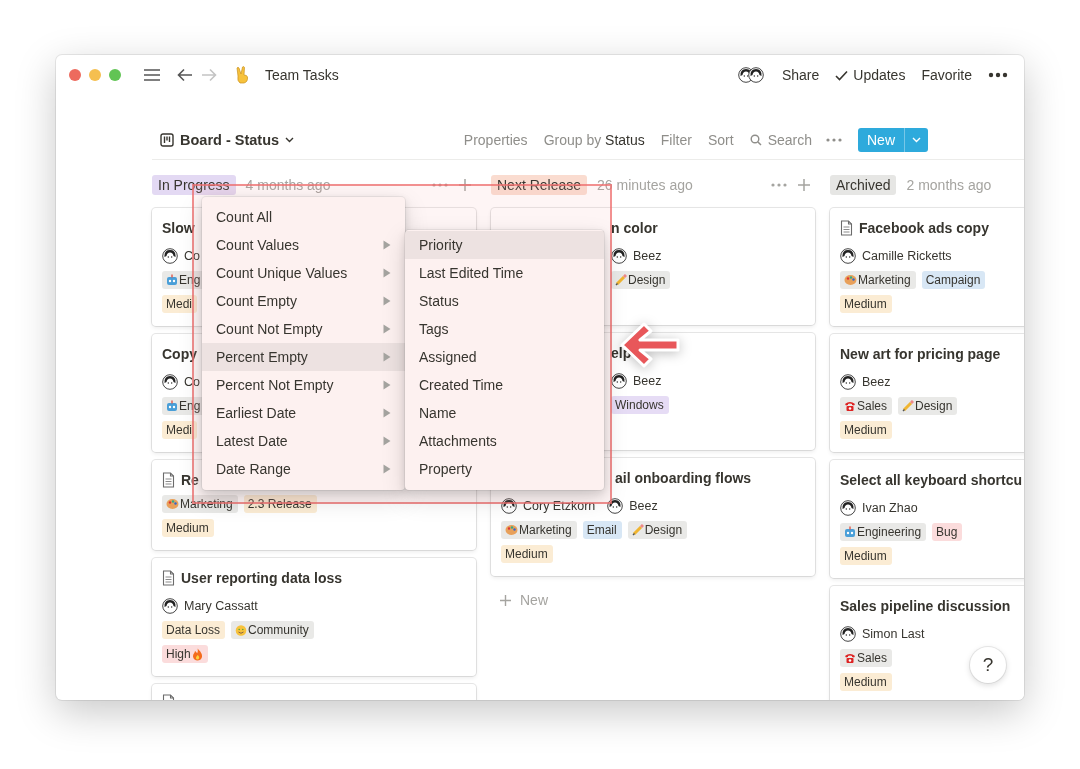 This screenshot has height=769, width=1080. What do you see at coordinates (185, 75) in the screenshot?
I see `back-arrow-icon` at bounding box center [185, 75].